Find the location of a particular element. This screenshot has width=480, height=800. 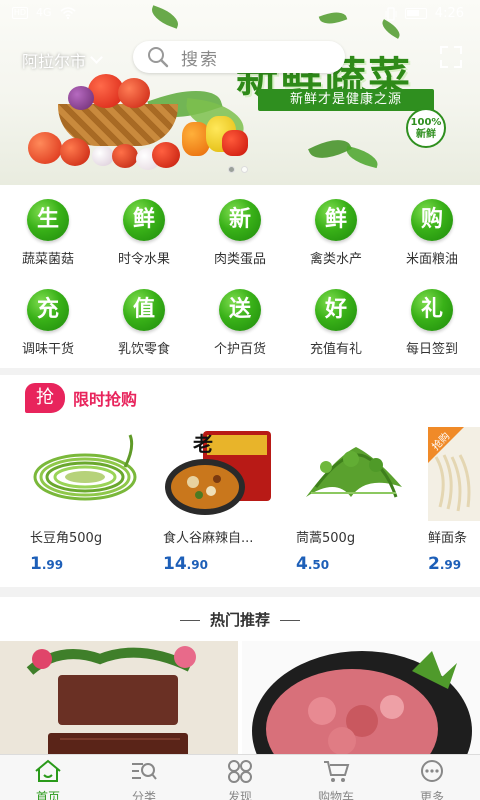

category-item: 购 米面粮油 is located at coordinates (432, 233).